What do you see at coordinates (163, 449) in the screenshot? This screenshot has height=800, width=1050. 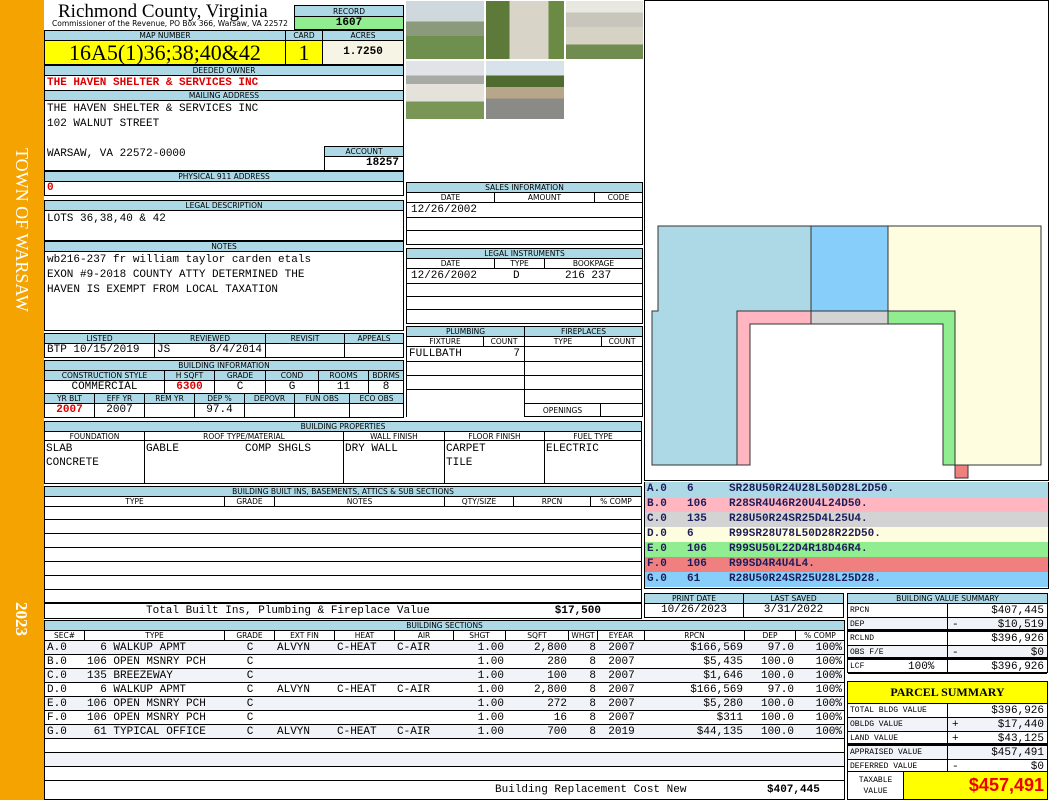 I see `roof-type-value: GABLE` at bounding box center [163, 449].